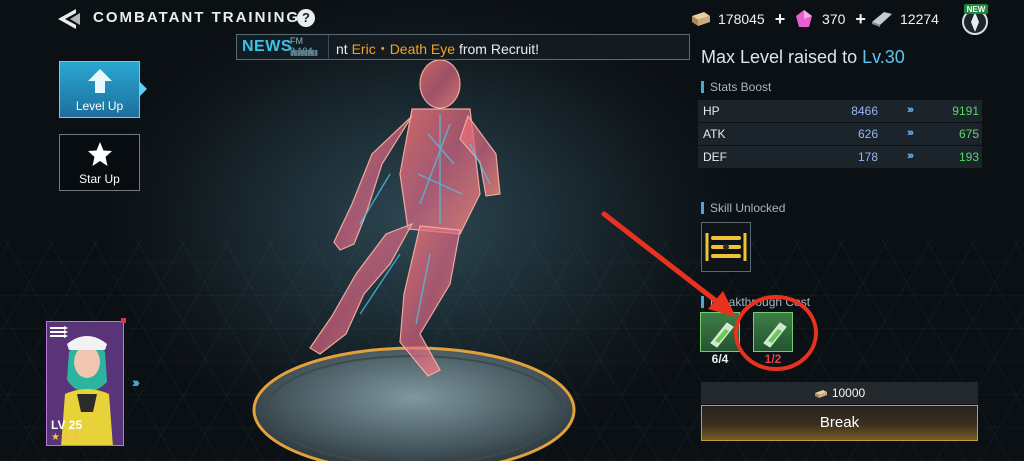 The image size is (1024, 461). I want to click on stat-name: HP, so click(711, 111).